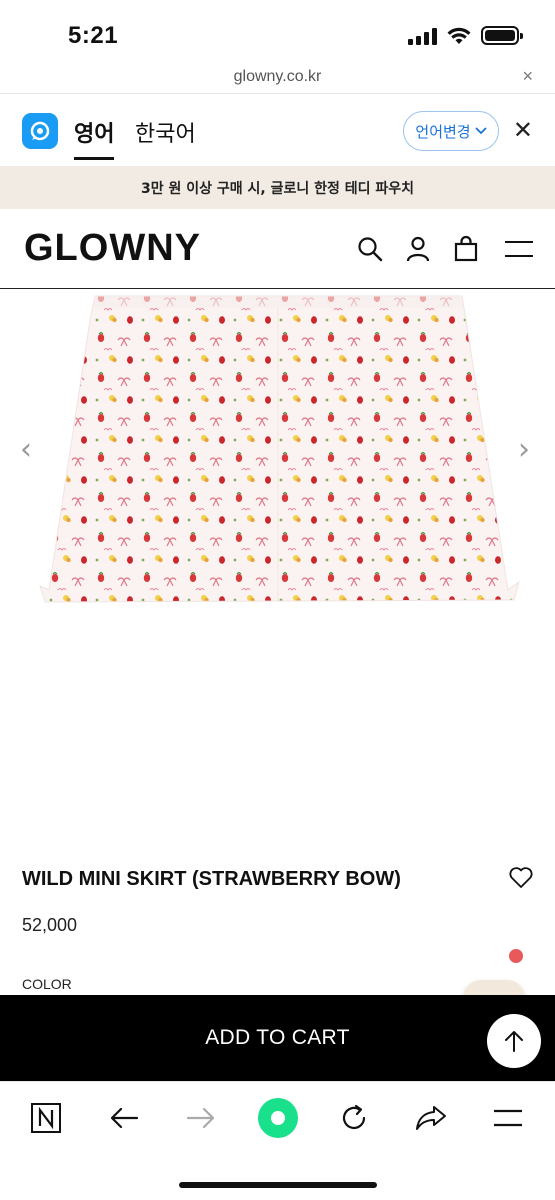 This screenshot has width=555, height=1200. Describe the element at coordinates (46, 1118) in the screenshot. I see `naver-n-icon` at that location.